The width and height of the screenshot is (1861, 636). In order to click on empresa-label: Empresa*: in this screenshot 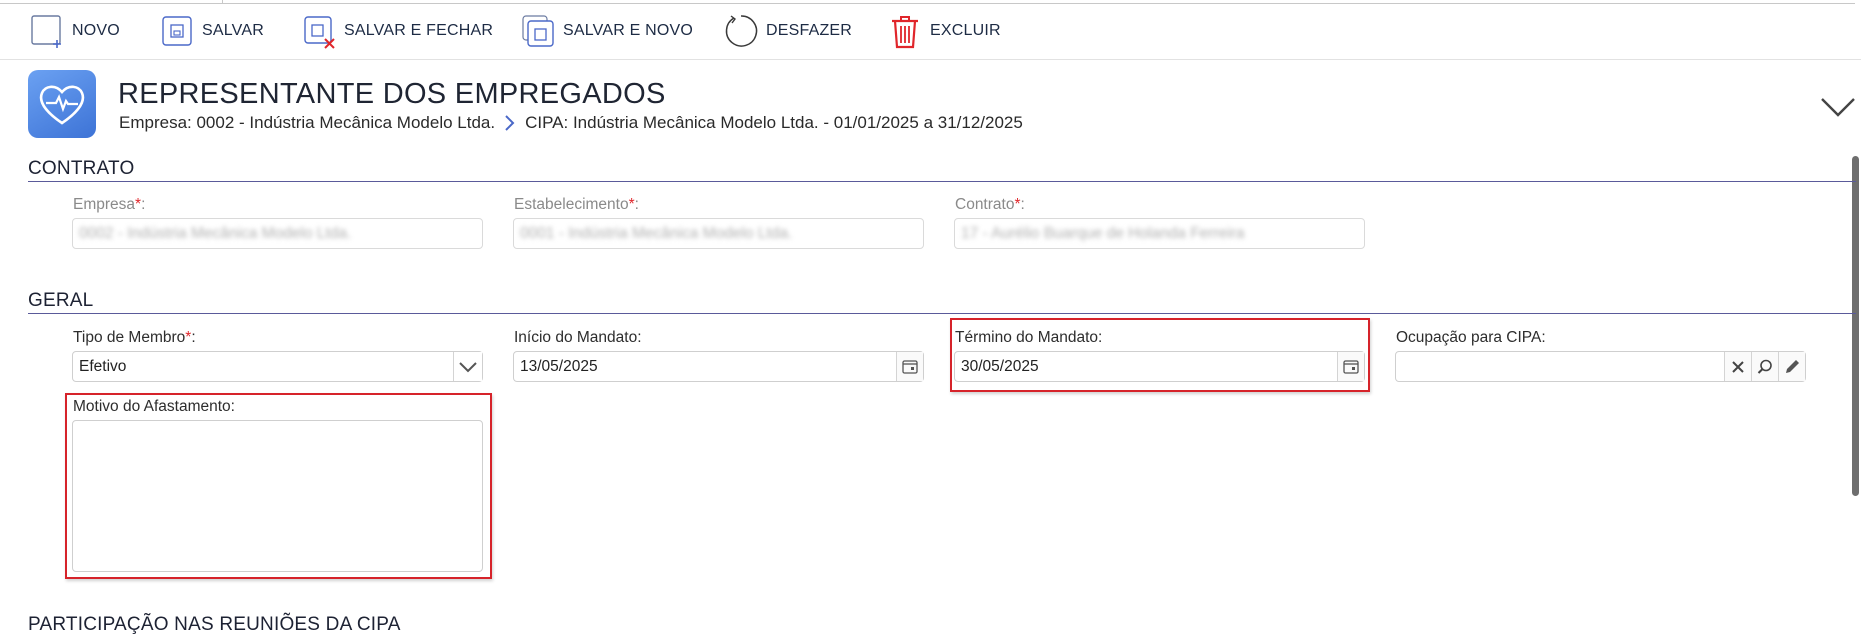, I will do `click(109, 204)`.